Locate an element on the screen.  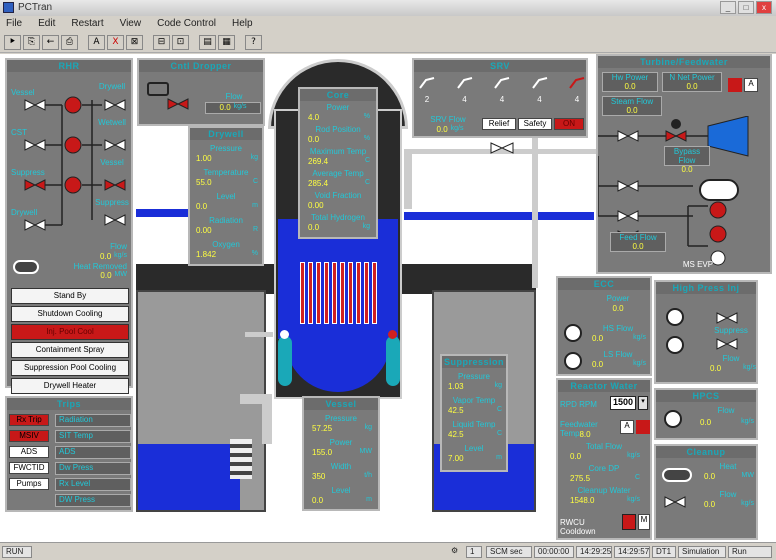
suppression-pool-left is located at coordinates (189, 477).